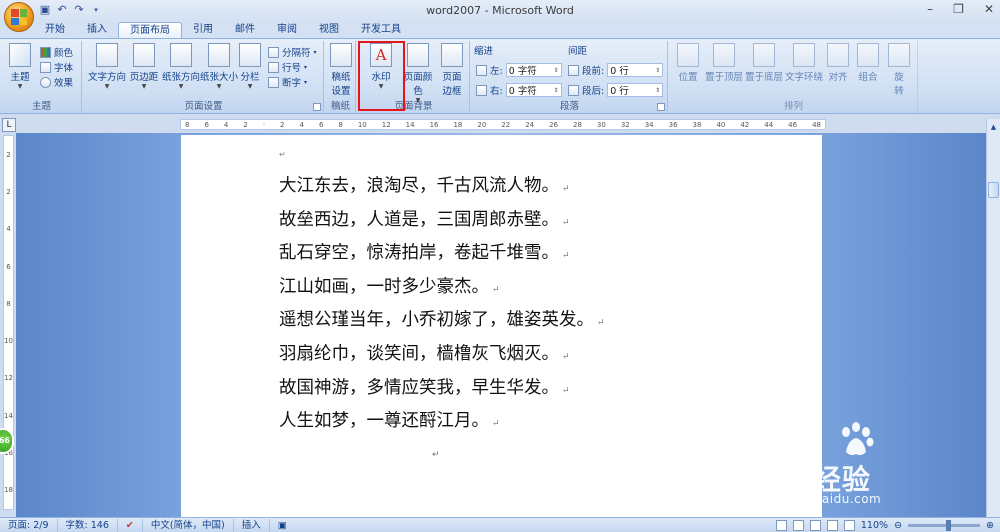 The image size is (1000, 532). I want to click on vruler-tick-label: 6, so click(8, 266).